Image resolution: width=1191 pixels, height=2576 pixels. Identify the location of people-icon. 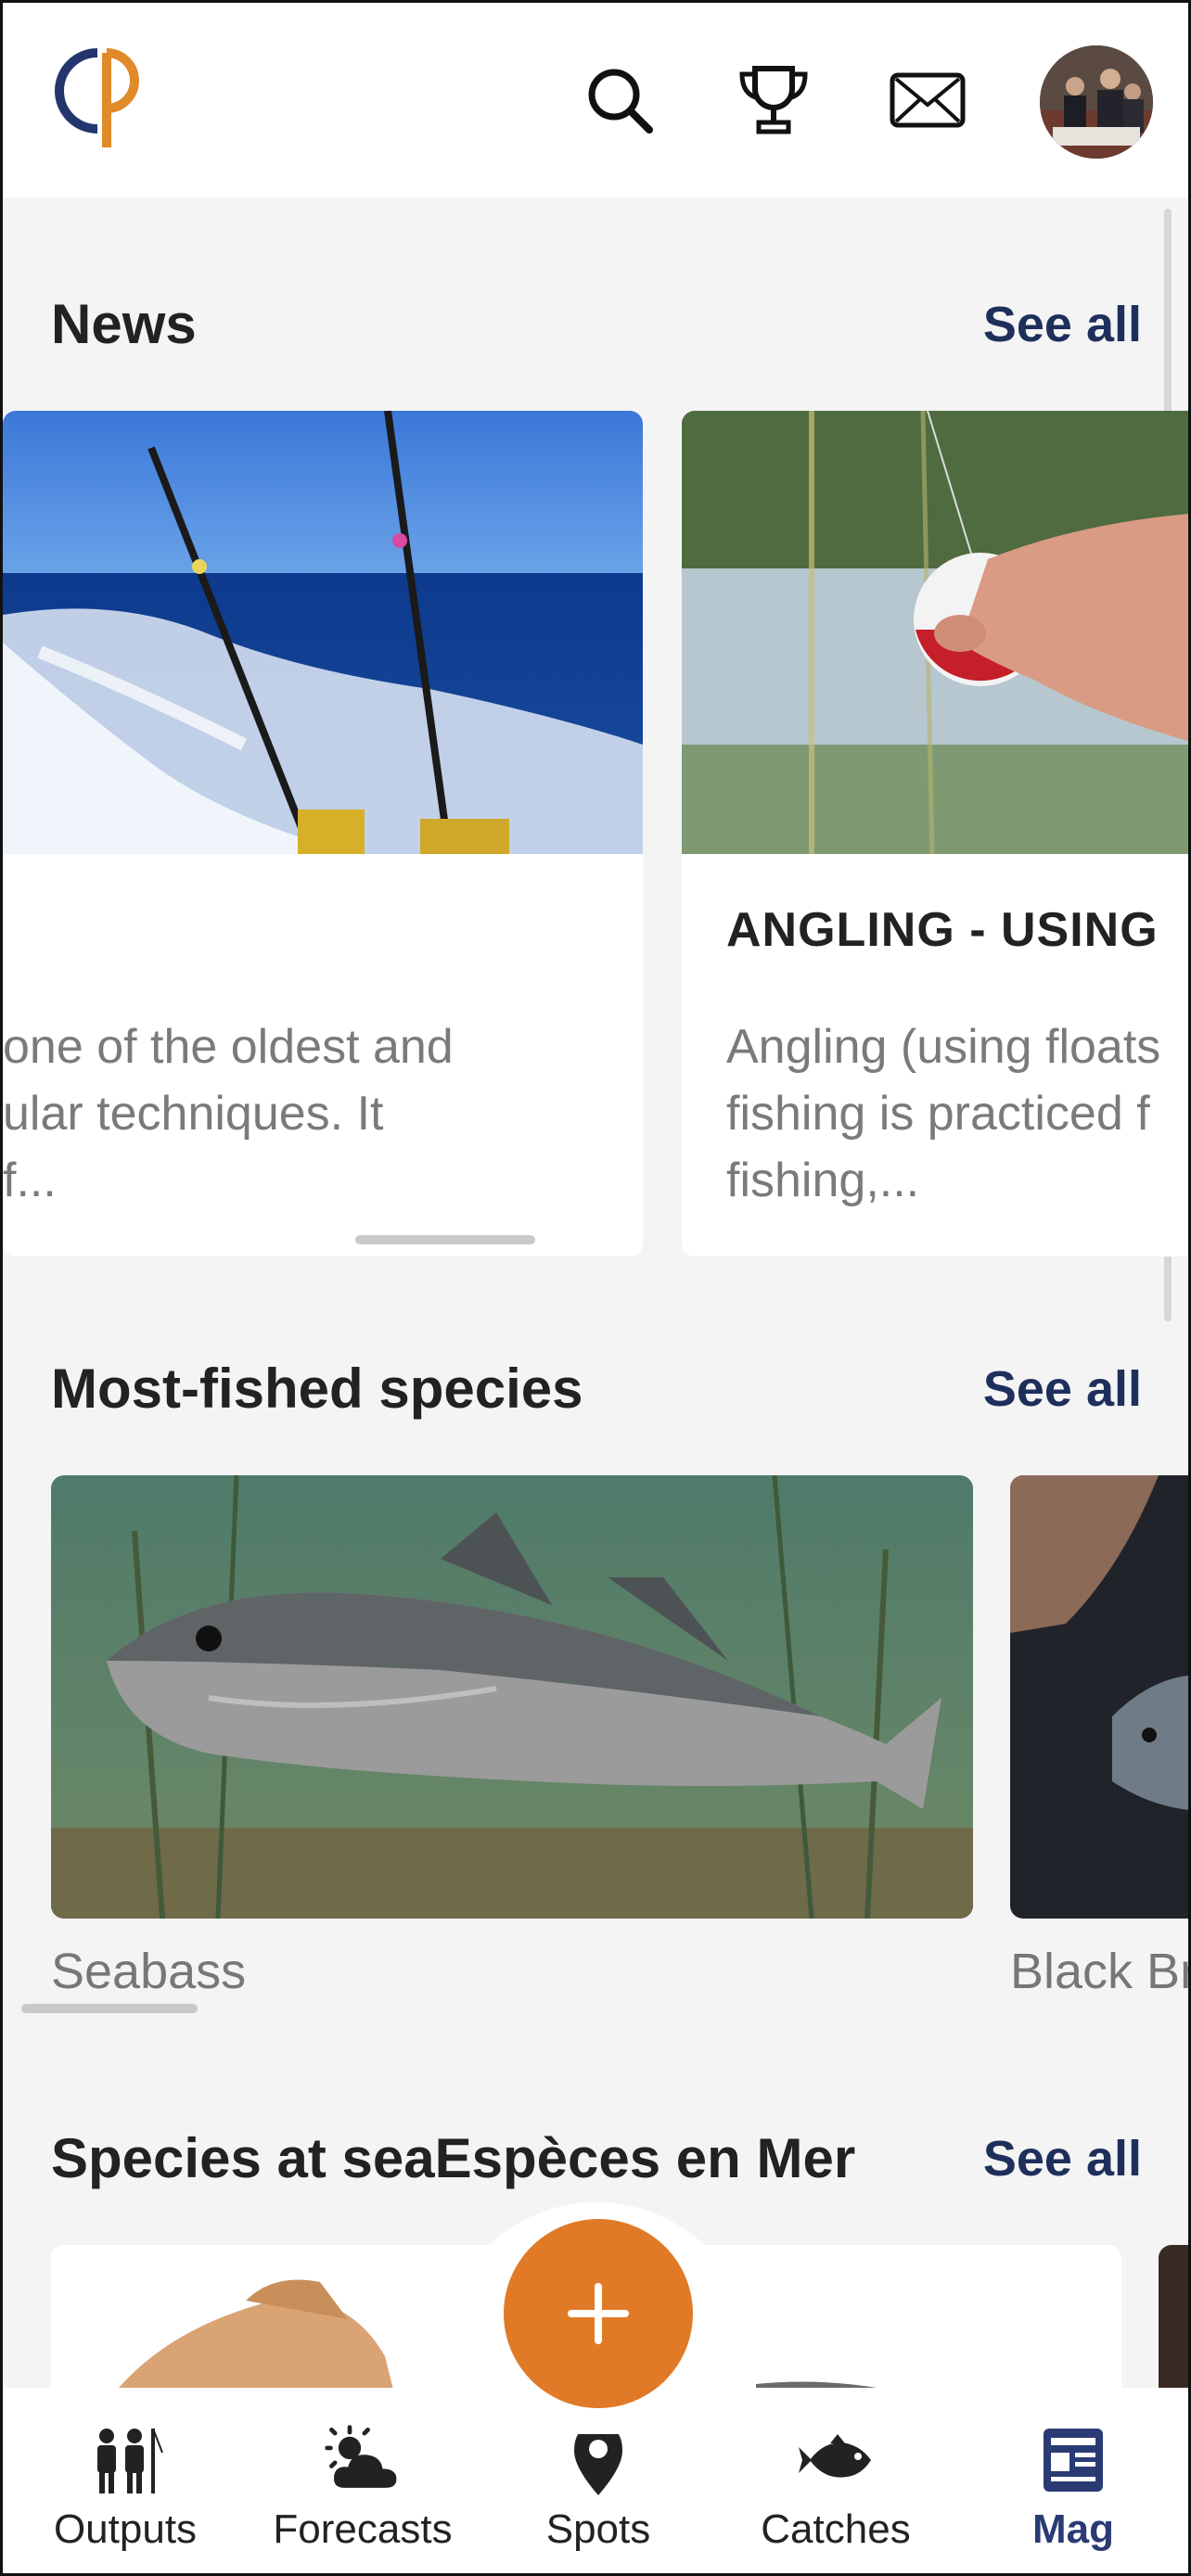
(125, 2460).